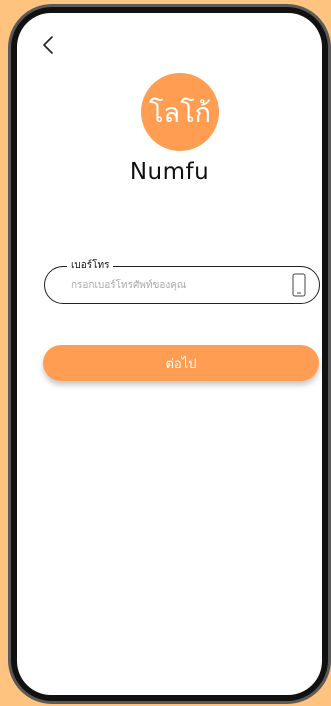  What do you see at coordinates (299, 285) in the screenshot?
I see `smartphone-icon` at bounding box center [299, 285].